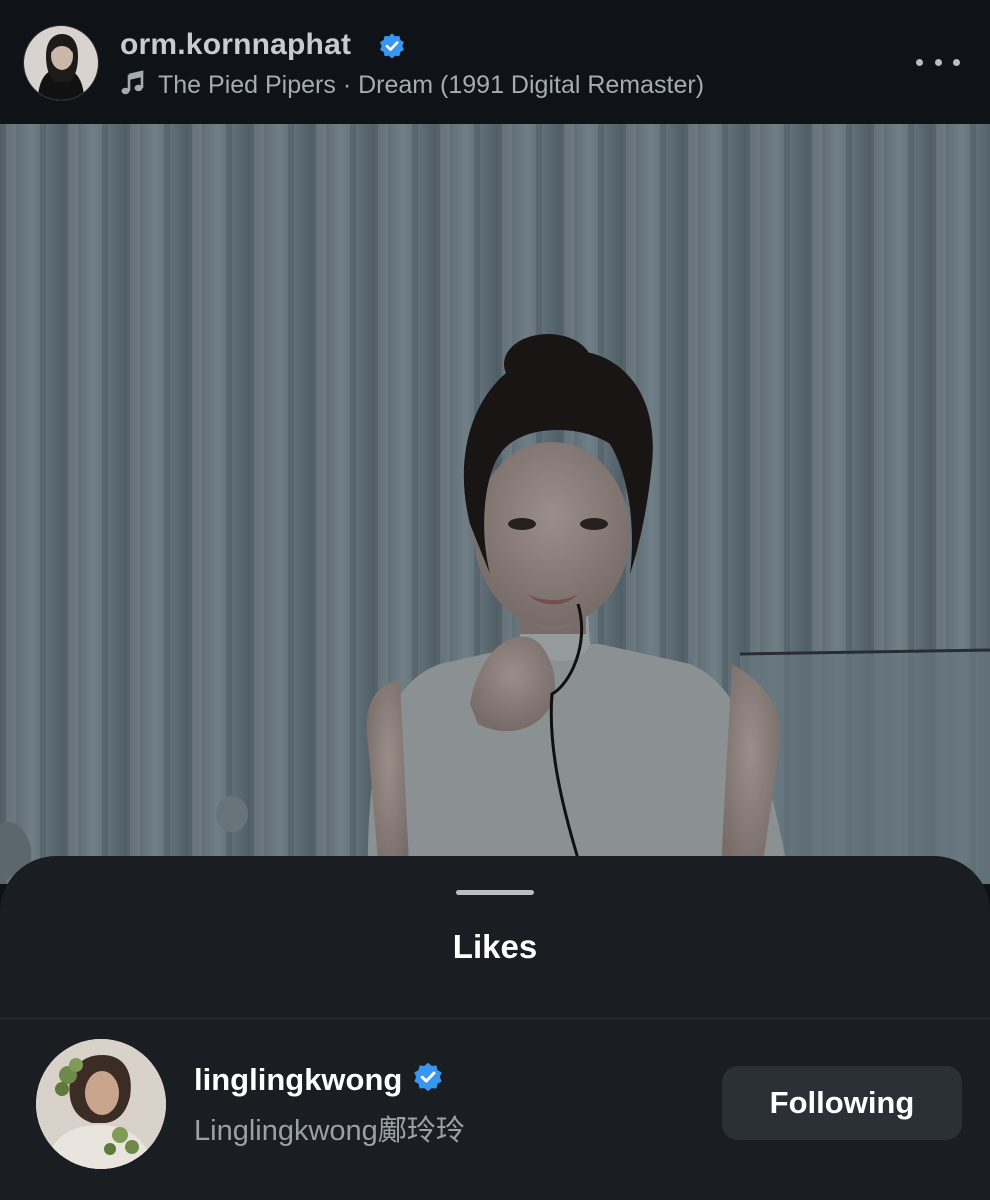 The image size is (990, 1200). What do you see at coordinates (842, 1103) in the screenshot?
I see `following-button: Following` at bounding box center [842, 1103].